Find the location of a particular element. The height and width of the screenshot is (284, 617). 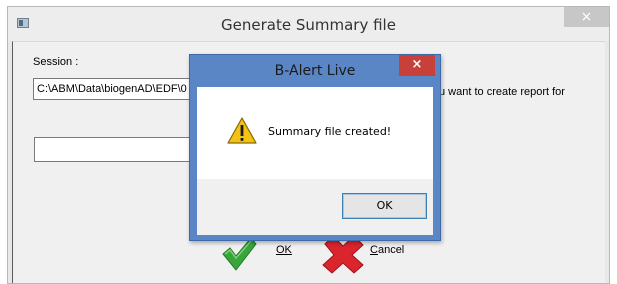

main-titlebar: Generate Summary file × is located at coordinates (308, 24).